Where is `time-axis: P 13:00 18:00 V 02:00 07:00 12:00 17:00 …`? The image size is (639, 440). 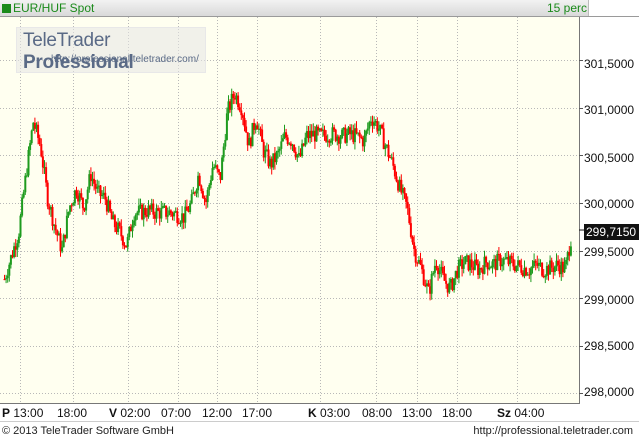 time-axis: P 13:00 18:00 V 02:00 07:00 12:00 17:00 … is located at coordinates (319, 412).